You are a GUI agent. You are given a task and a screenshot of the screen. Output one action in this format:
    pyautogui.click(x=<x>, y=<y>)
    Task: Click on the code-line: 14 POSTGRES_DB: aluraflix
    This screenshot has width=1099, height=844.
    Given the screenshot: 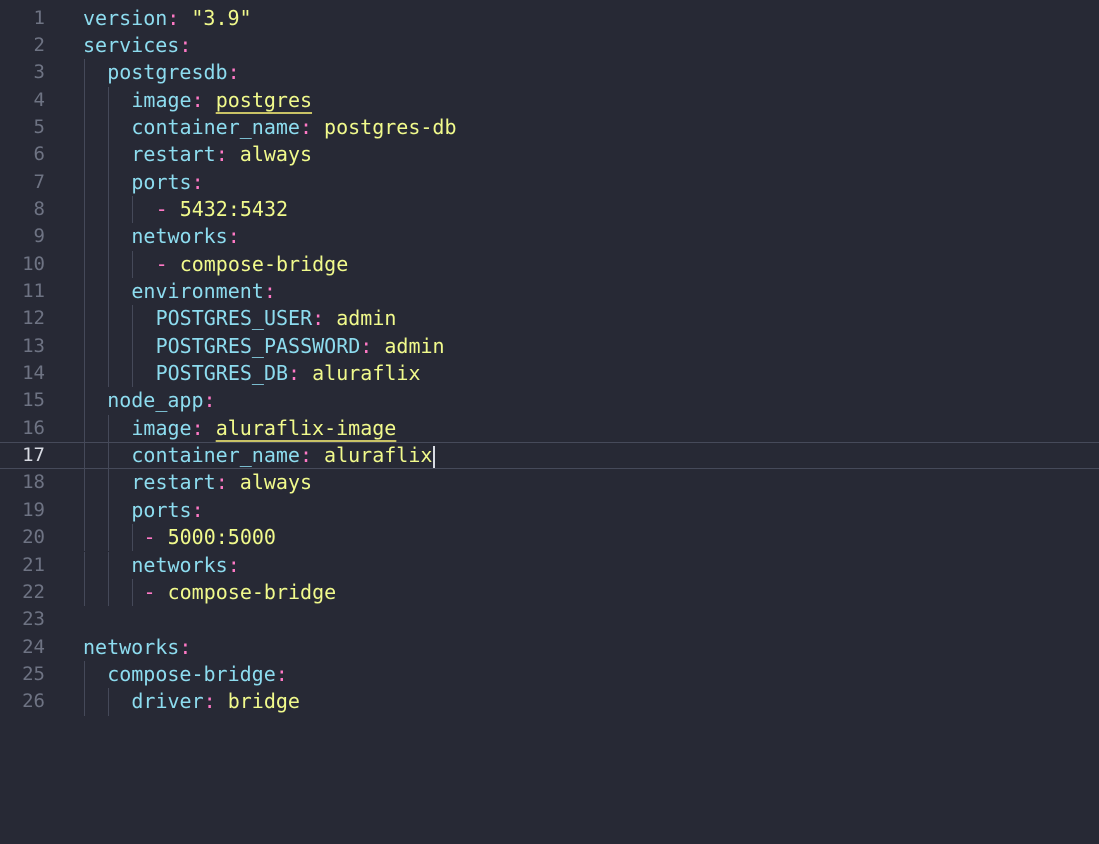 What is the action you would take?
    pyautogui.click(x=549, y=374)
    